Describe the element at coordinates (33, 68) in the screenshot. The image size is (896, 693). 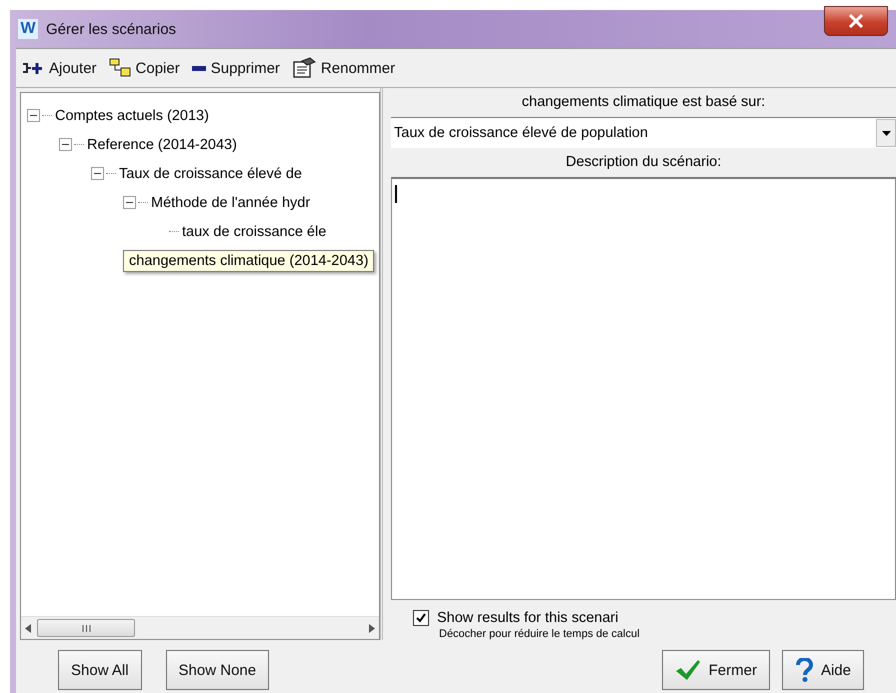
I see `plus-icon` at that location.